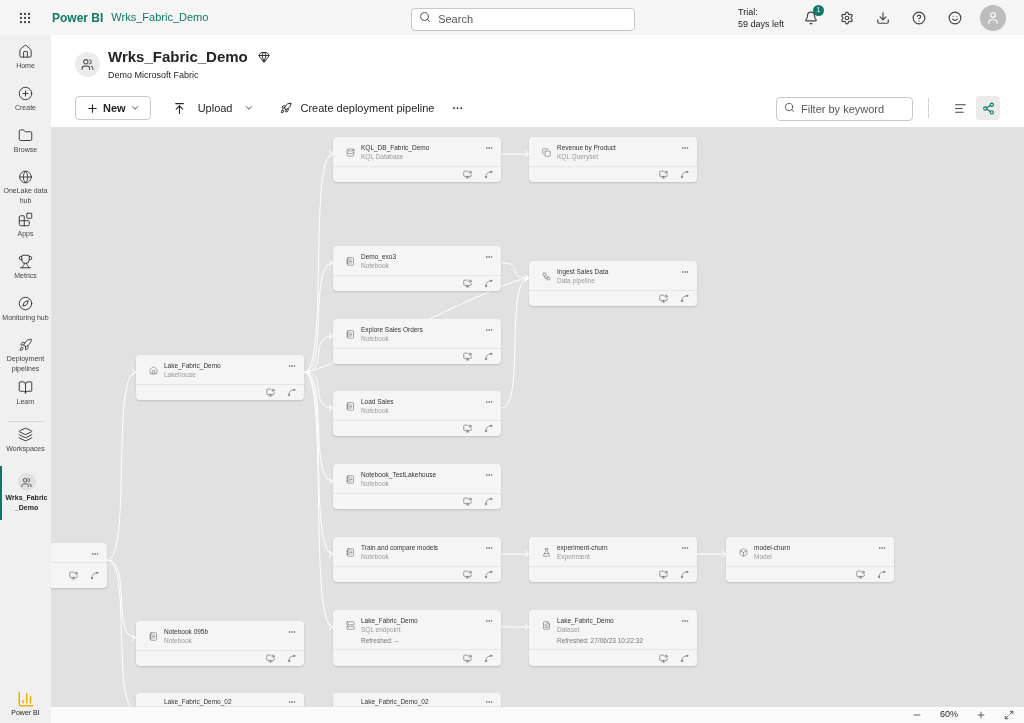 Image resolution: width=1024 pixels, height=723 pixels. I want to click on trial-label: Trial:, so click(748, 11).